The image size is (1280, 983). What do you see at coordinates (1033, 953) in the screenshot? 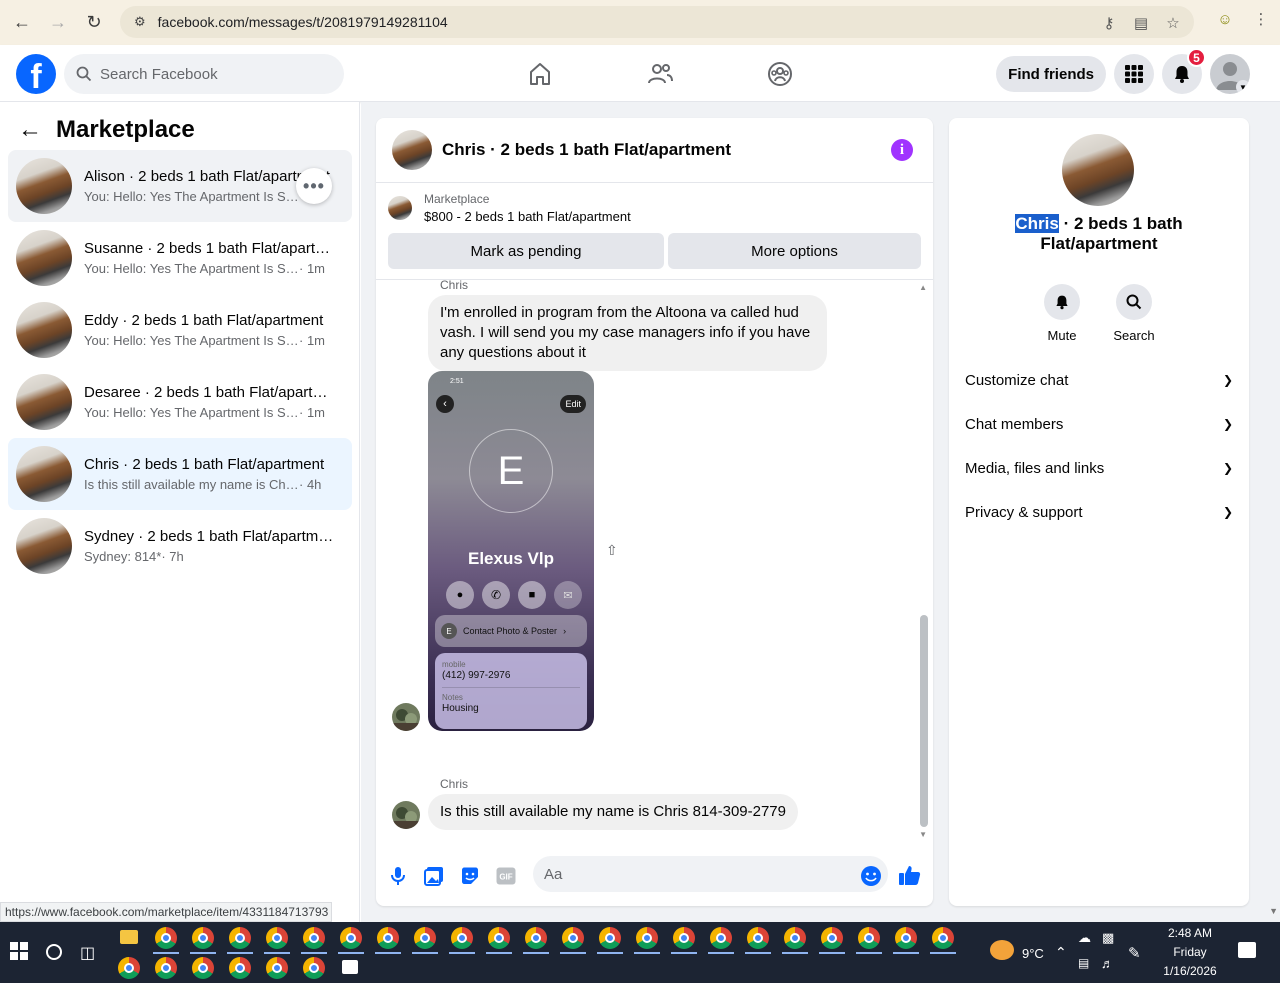
I see `temperature: 9°C` at bounding box center [1033, 953].